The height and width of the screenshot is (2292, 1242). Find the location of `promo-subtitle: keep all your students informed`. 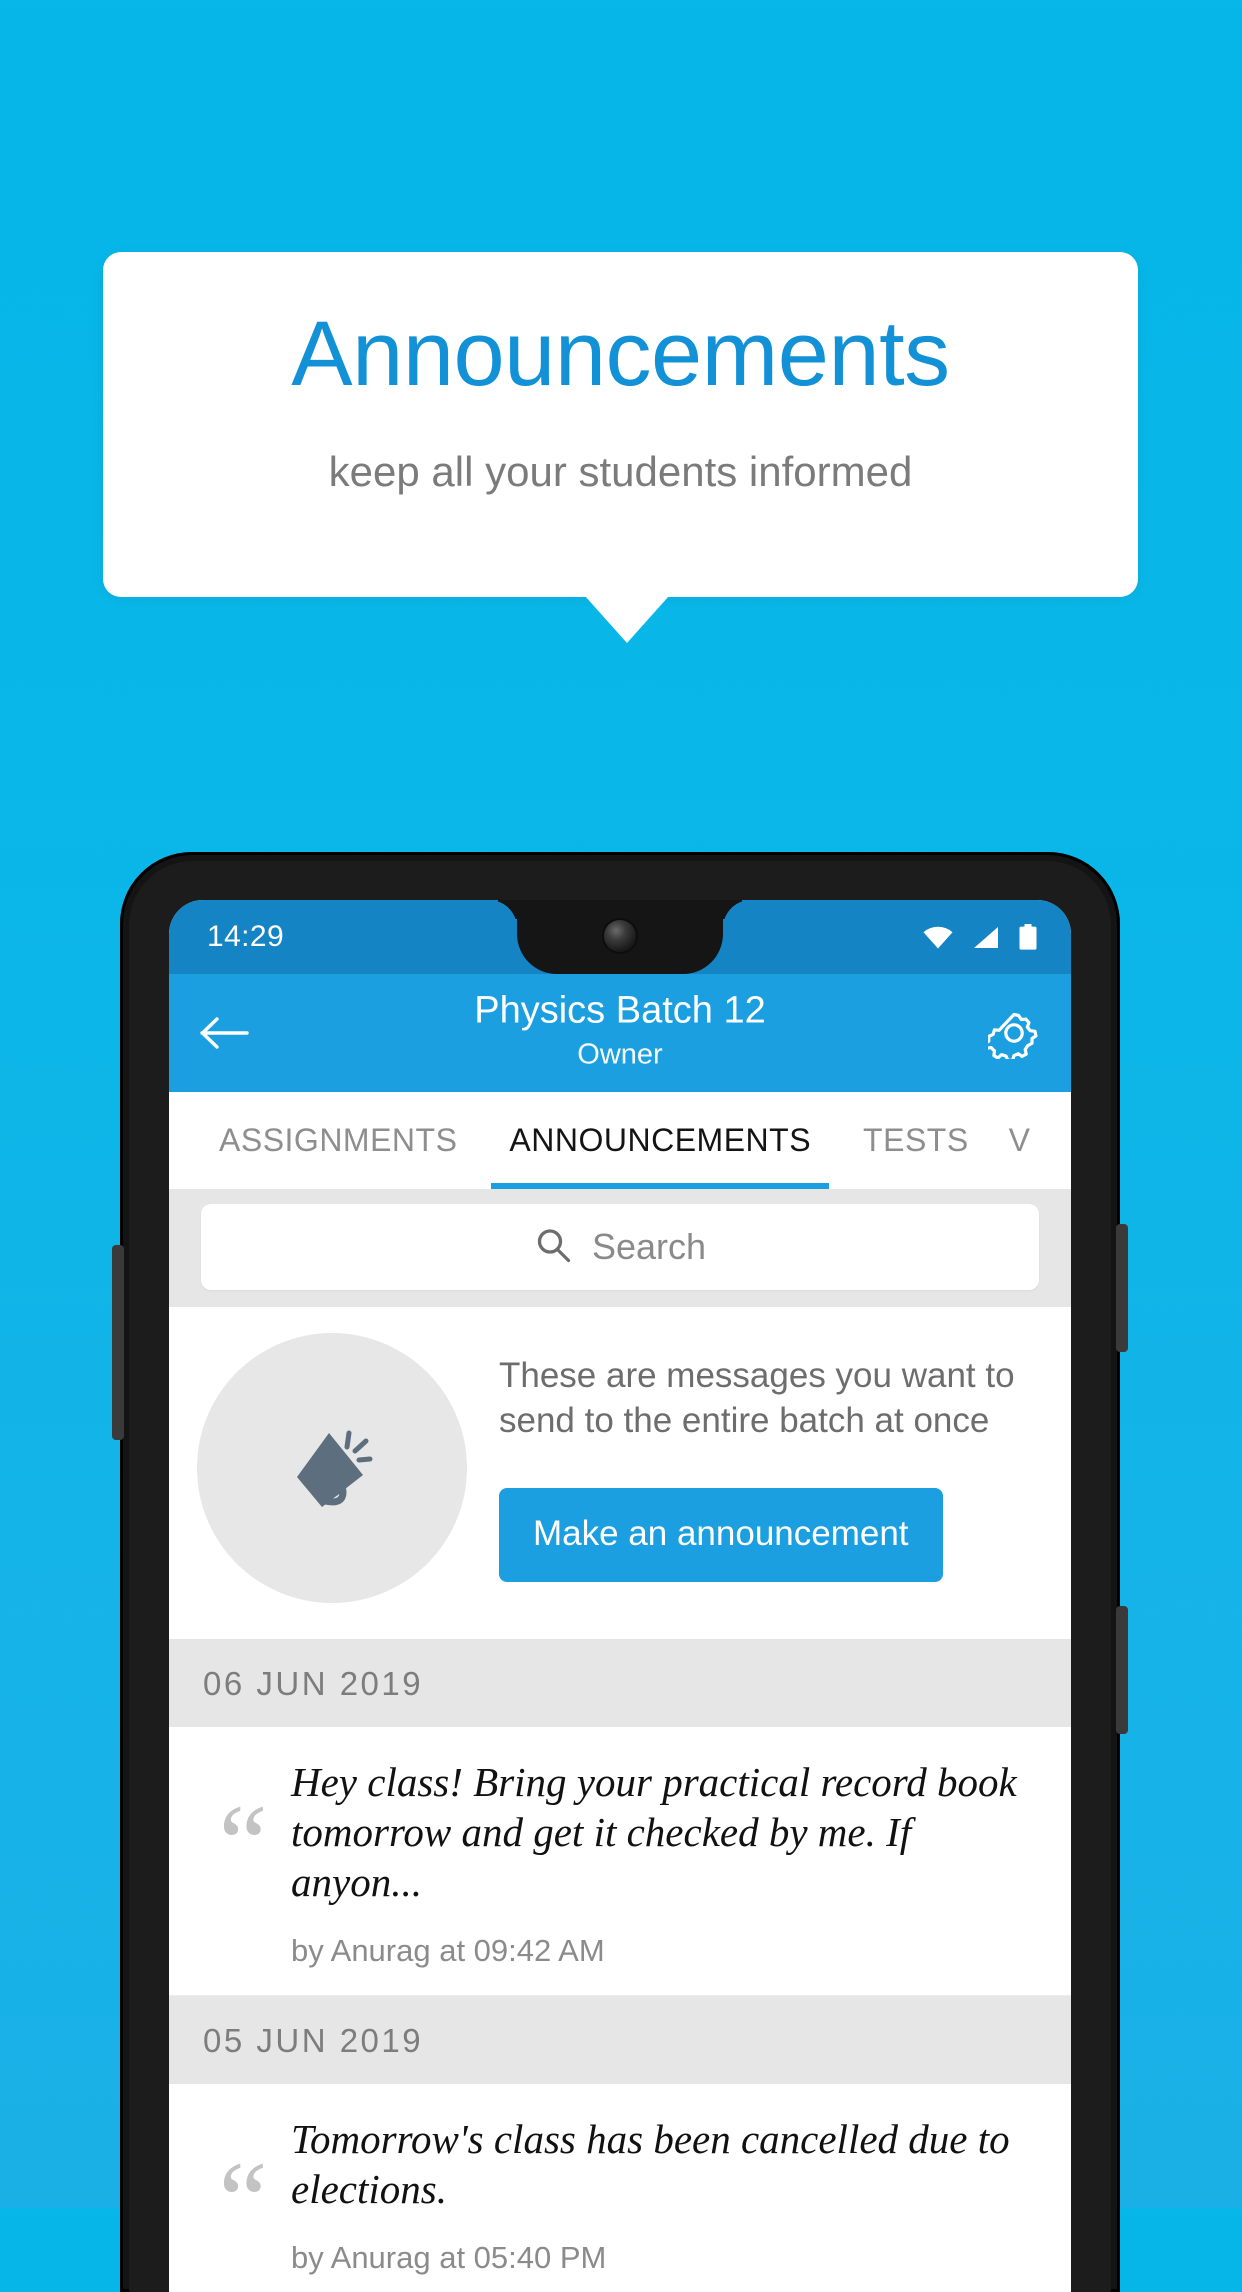

promo-subtitle: keep all your students informed is located at coordinates (620, 471).